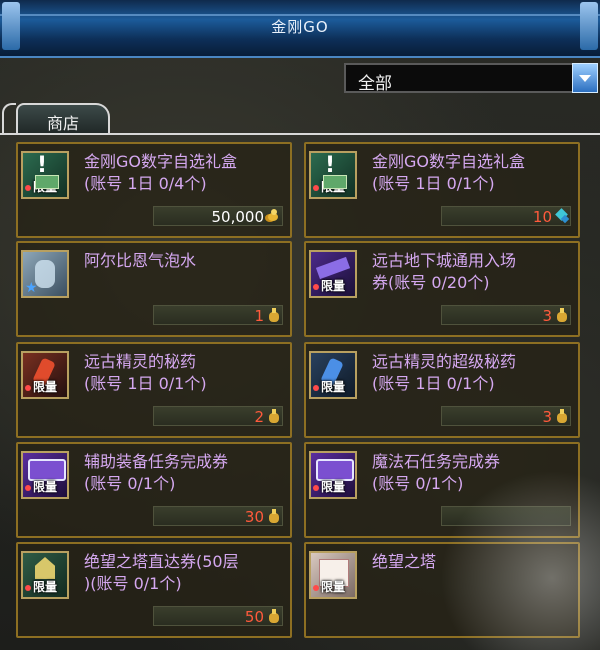  What do you see at coordinates (333, 274) in the screenshot?
I see `dungeon-ticket-icon: 限量` at bounding box center [333, 274].